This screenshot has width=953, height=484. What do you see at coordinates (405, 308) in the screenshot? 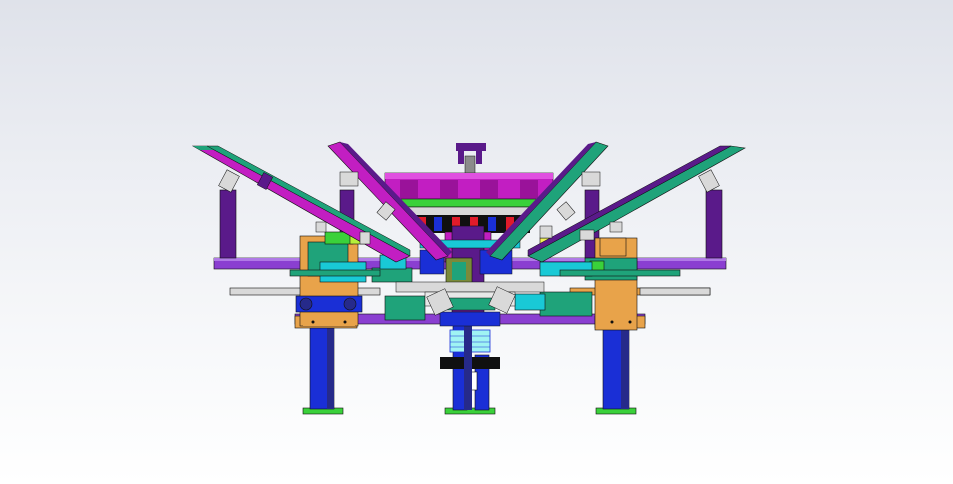
I see `left-lower-slider` at bounding box center [405, 308].